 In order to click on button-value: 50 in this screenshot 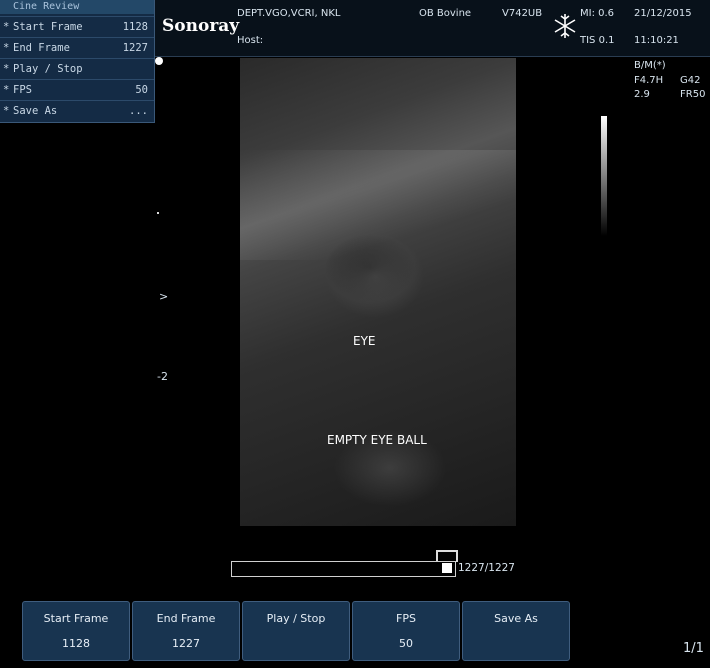, I will do `click(406, 643)`.